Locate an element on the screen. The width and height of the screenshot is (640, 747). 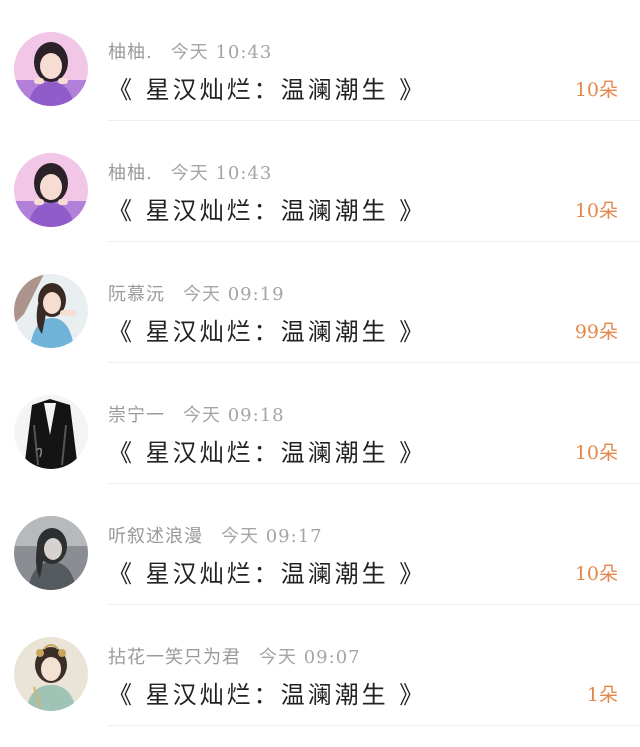
gift-amount: 1朵 is located at coordinates (602, 695).